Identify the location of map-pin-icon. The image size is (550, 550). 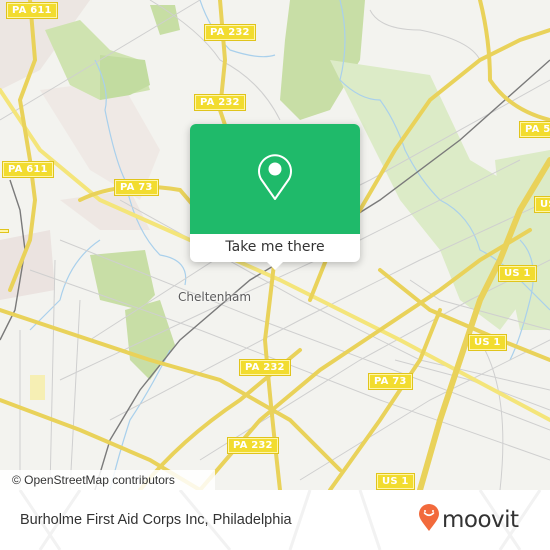
(275, 179).